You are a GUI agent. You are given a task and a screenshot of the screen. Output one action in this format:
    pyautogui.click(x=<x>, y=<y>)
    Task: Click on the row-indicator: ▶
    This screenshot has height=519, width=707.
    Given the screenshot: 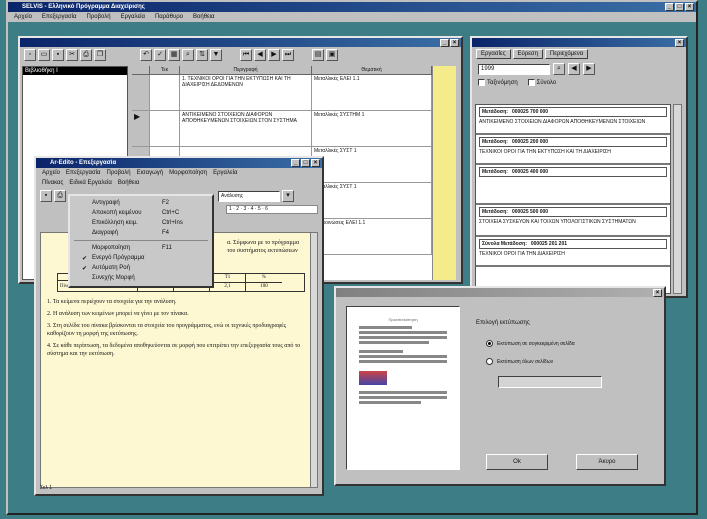 What is the action you would take?
    pyautogui.click(x=141, y=129)
    